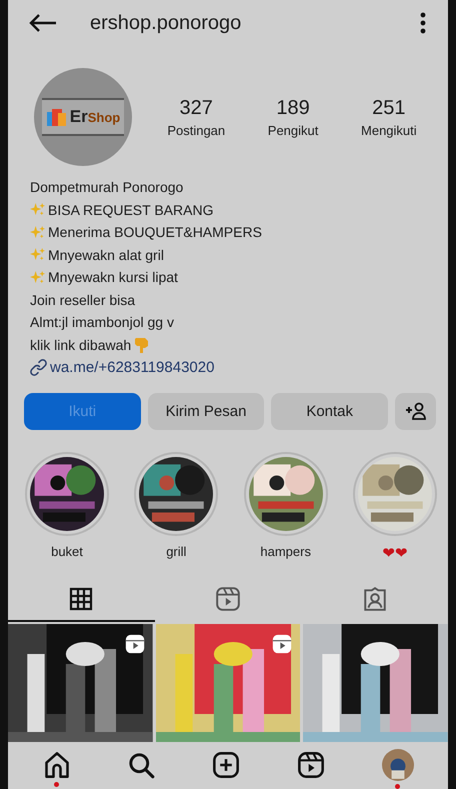 This screenshot has height=789, width=456. What do you see at coordinates (95, 117) in the screenshot?
I see `logo-text: ErShop` at bounding box center [95, 117].